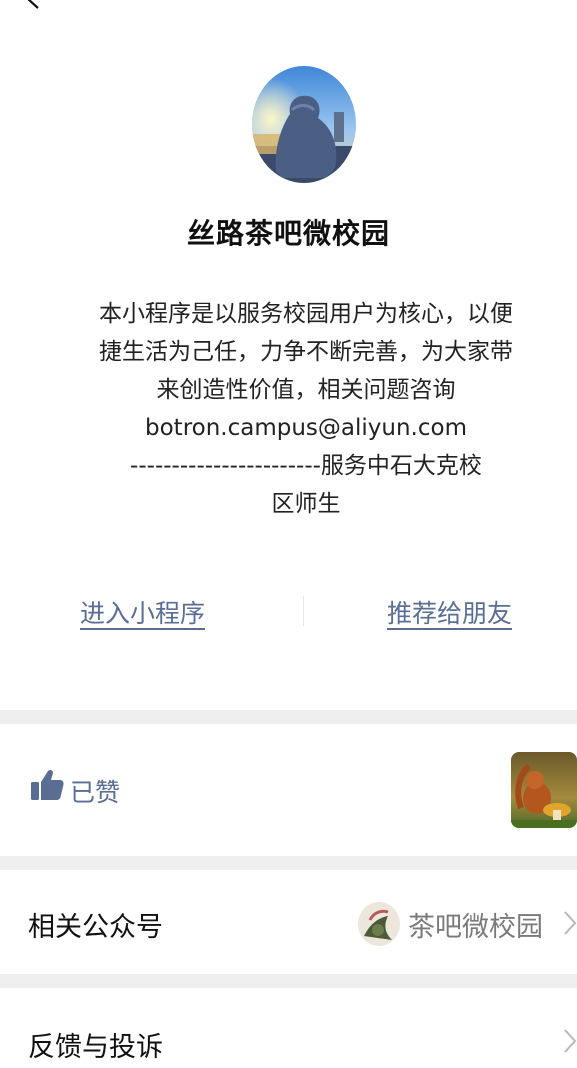 Image resolution: width=577 pixels, height=1068 pixels. What do you see at coordinates (142, 612) in the screenshot?
I see `enter-mini-program-button: 进入小程序` at bounding box center [142, 612].